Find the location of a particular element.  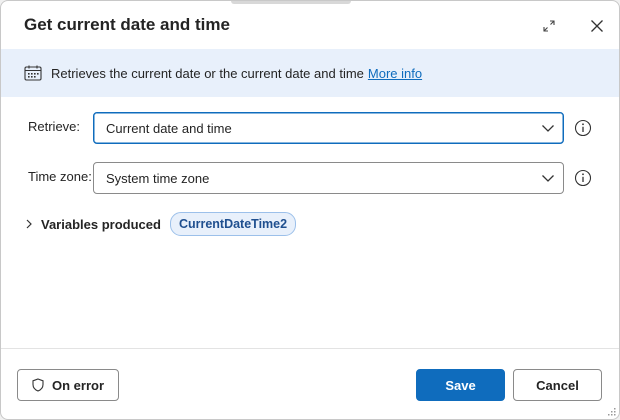

retrieve-label: Retrieve: is located at coordinates (54, 126).